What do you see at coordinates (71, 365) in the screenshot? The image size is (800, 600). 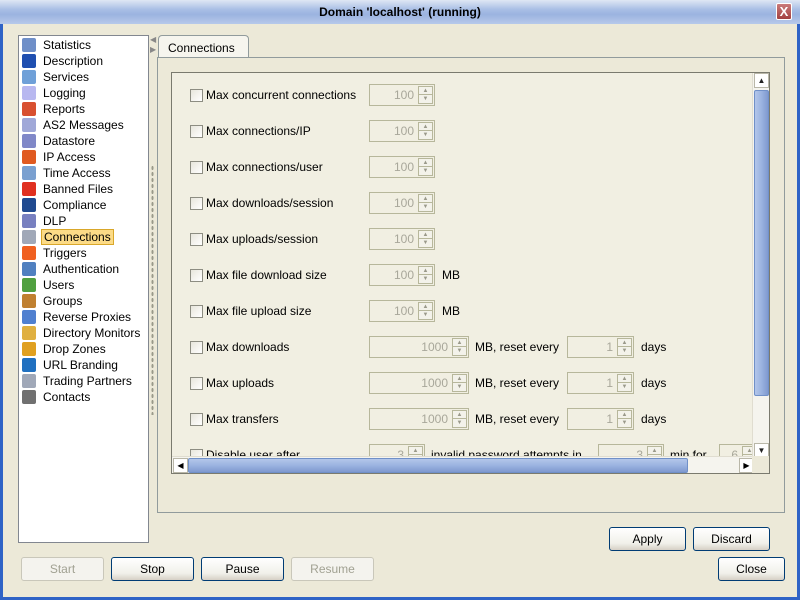 I see `sidebar-item-url-branding: URL Branding` at bounding box center [71, 365].